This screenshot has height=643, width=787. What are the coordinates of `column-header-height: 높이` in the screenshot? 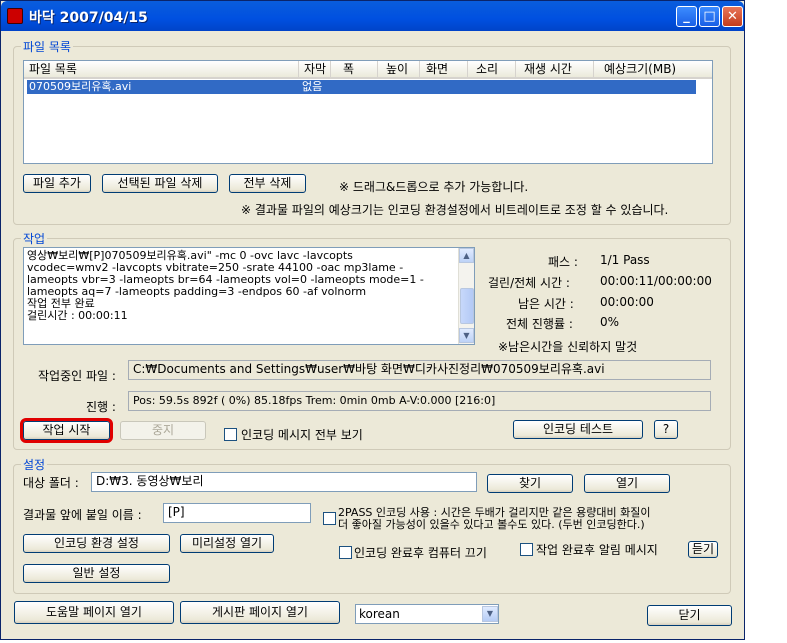 It's located at (399, 70).